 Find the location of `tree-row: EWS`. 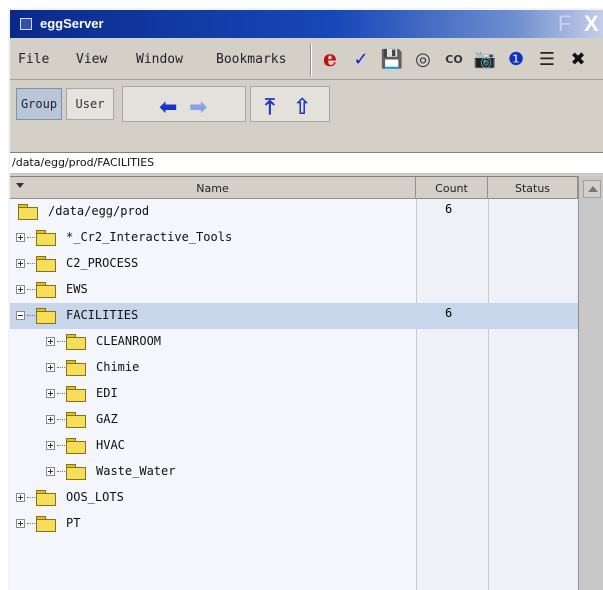

tree-row: EWS is located at coordinates (294, 290).